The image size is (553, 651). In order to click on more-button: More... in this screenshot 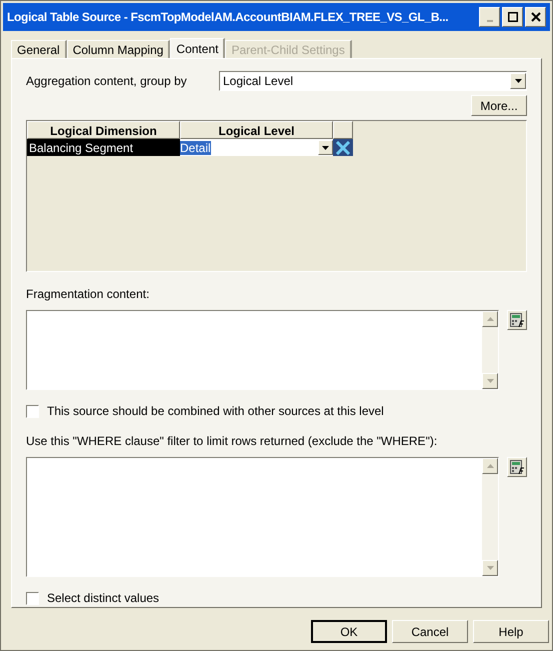, I will do `click(499, 105)`.